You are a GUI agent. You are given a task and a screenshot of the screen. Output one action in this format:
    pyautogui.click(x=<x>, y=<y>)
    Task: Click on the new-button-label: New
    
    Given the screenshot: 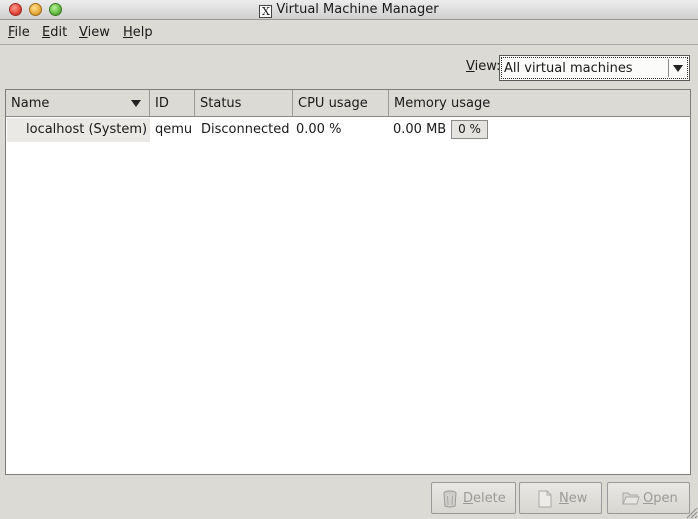 What is the action you would take?
    pyautogui.click(x=573, y=498)
    